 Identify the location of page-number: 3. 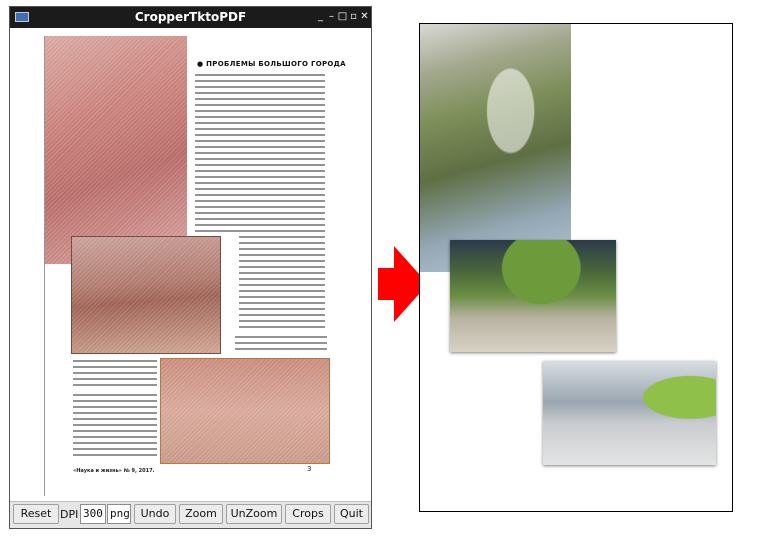
(309, 469).